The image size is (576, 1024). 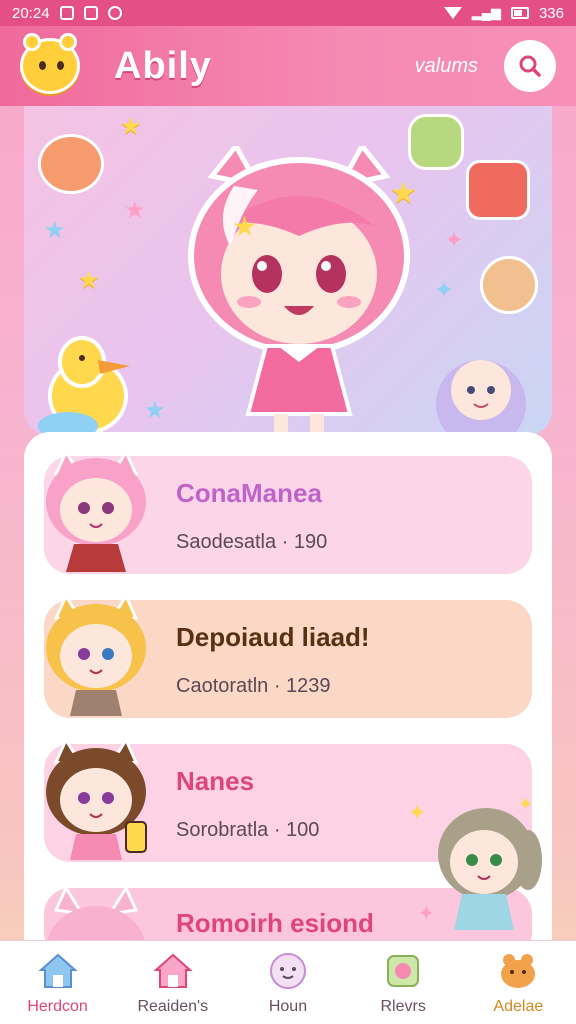 I want to click on signal-icon: ▂▄▆, so click(x=486, y=12).